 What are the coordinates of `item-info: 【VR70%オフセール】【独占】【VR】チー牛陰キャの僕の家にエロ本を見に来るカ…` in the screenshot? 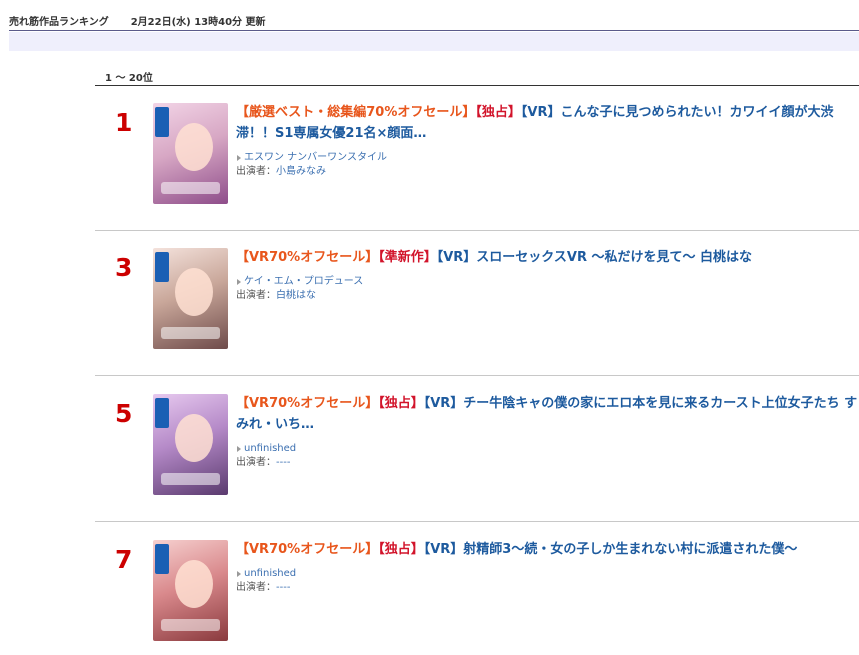 It's located at (547, 431).